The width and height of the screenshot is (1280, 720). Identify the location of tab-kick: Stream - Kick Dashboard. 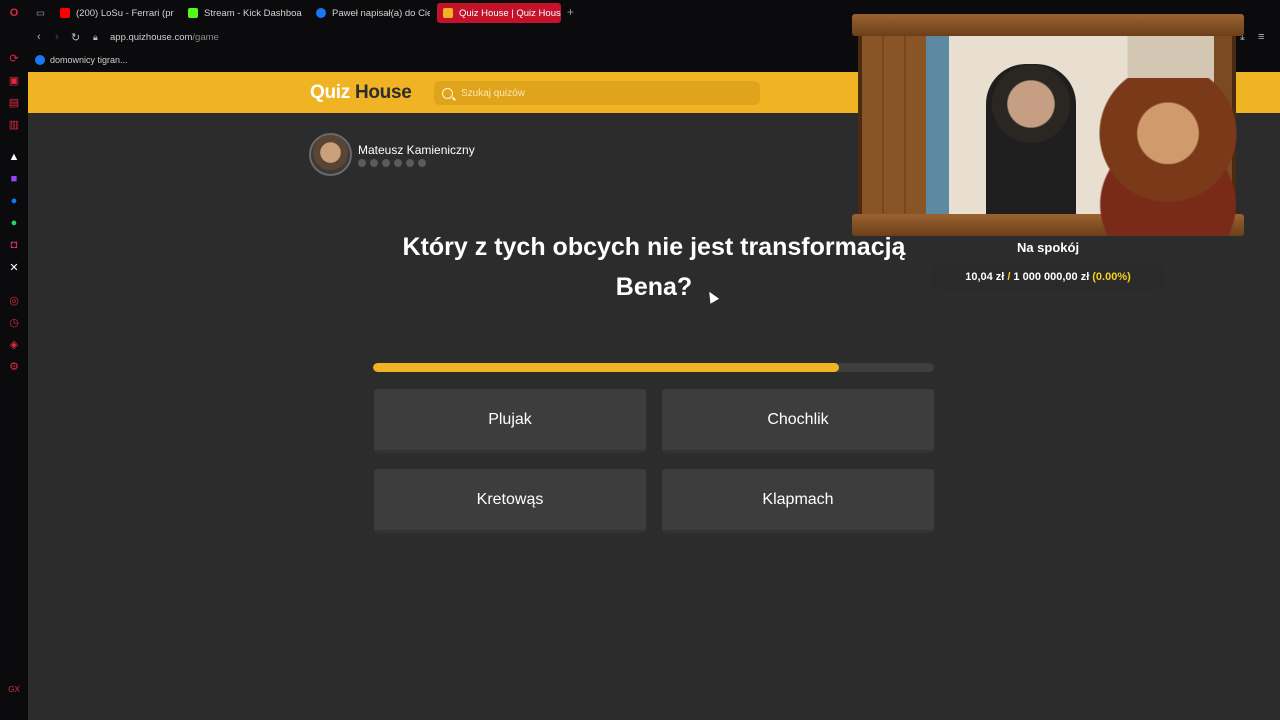
(242, 13).